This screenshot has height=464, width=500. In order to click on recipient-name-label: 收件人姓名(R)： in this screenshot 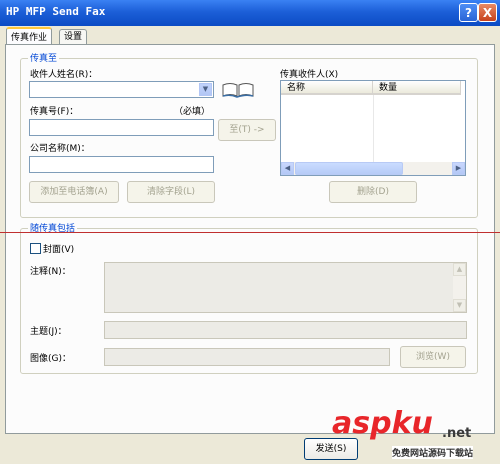, I will do `click(64, 75)`.